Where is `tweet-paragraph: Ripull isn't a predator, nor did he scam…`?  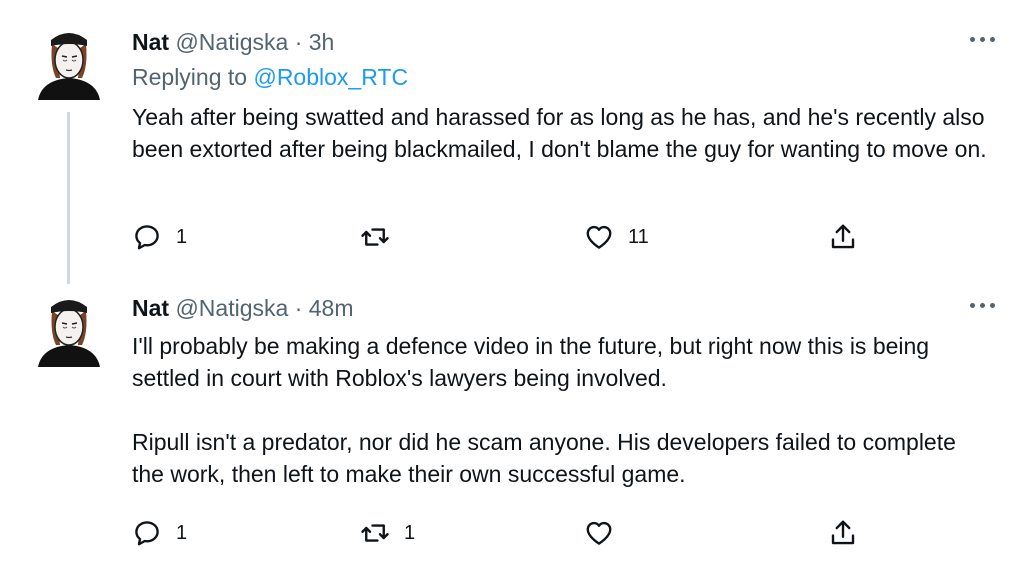 tweet-paragraph: Ripull isn't a predator, nor did he scam… is located at coordinates (544, 458).